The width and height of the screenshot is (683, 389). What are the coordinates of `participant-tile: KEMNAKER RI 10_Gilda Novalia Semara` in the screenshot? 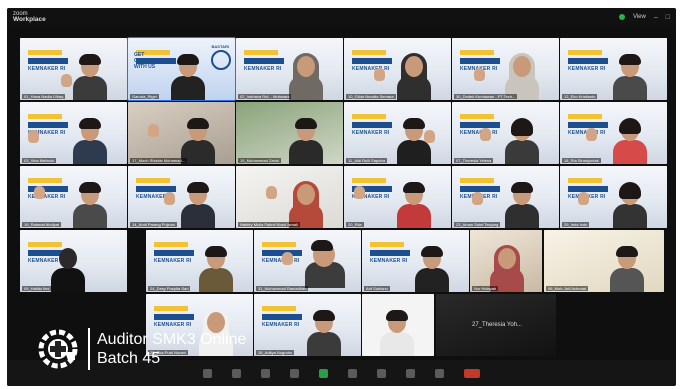 It's located at (397, 69).